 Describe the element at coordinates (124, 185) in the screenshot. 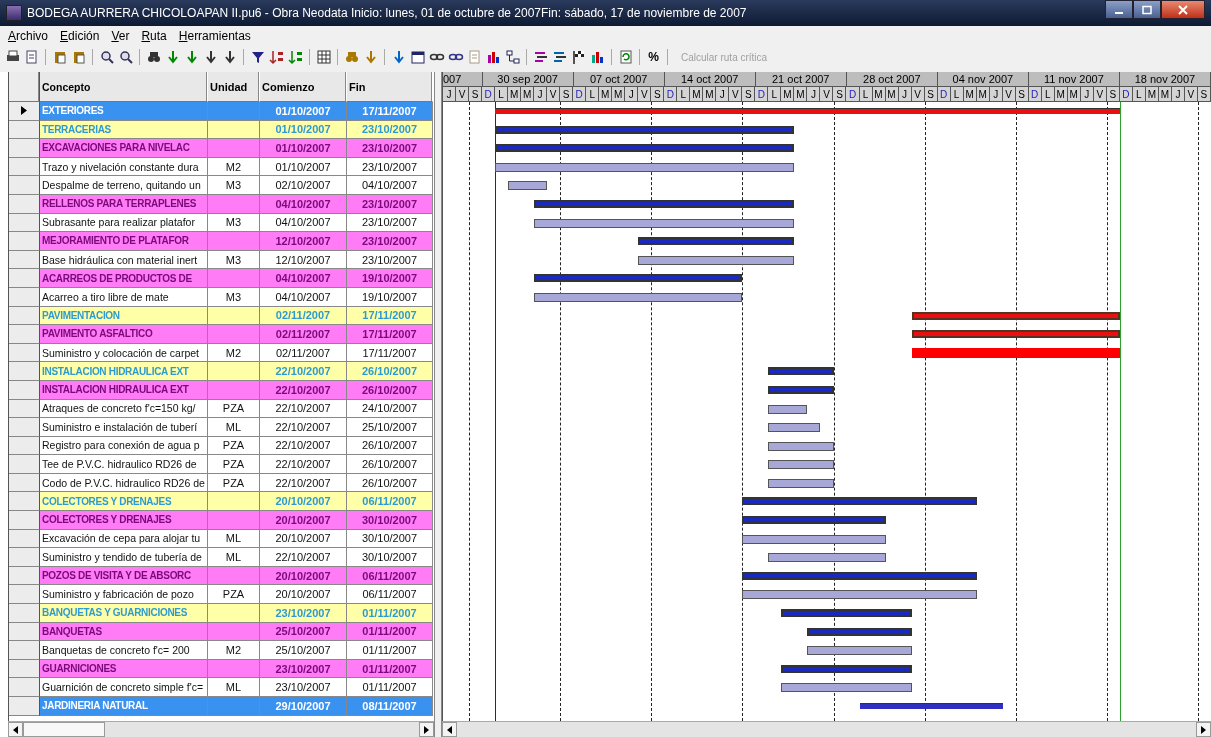

I see `table-cell: Despalme de terreno, quitando un` at that location.